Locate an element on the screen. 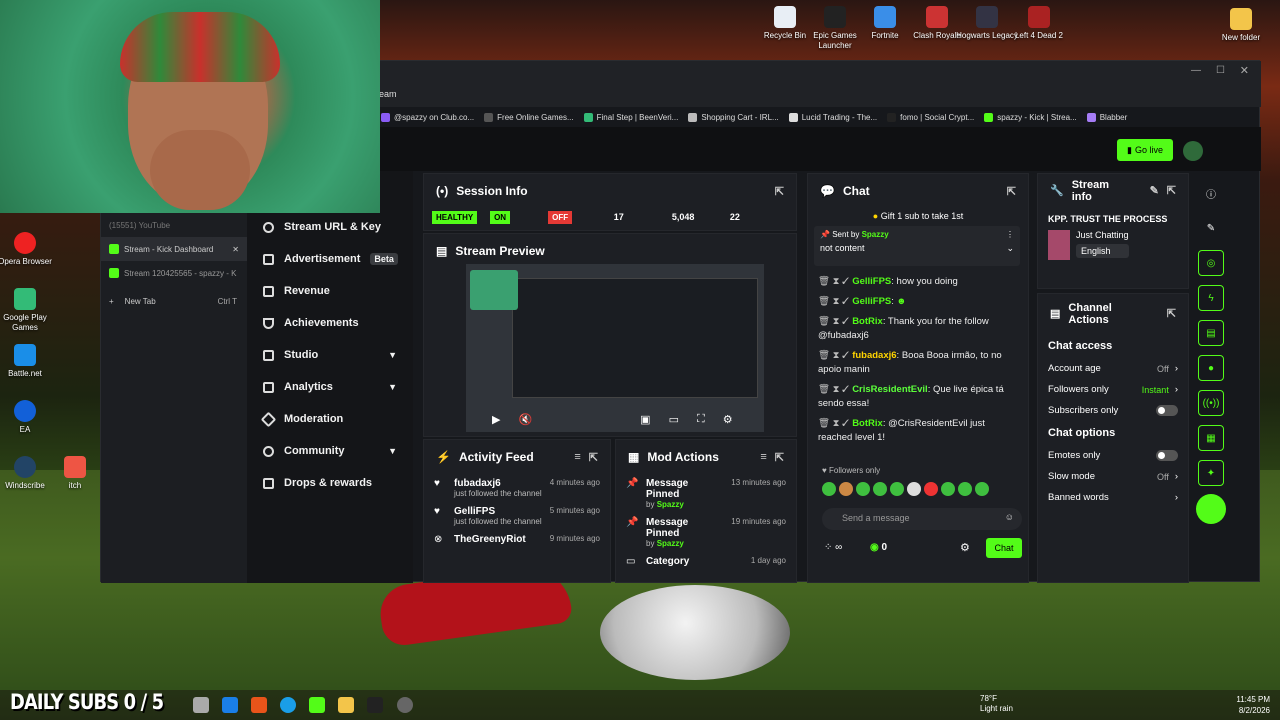 The image size is (1280, 720). setting-followers-only: Followers only Instant › is located at coordinates (1113, 389).